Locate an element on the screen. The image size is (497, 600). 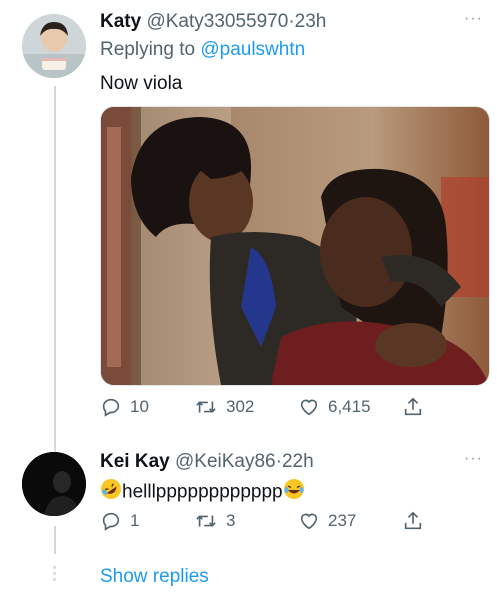
like-button: 6,415 is located at coordinates (350, 407).